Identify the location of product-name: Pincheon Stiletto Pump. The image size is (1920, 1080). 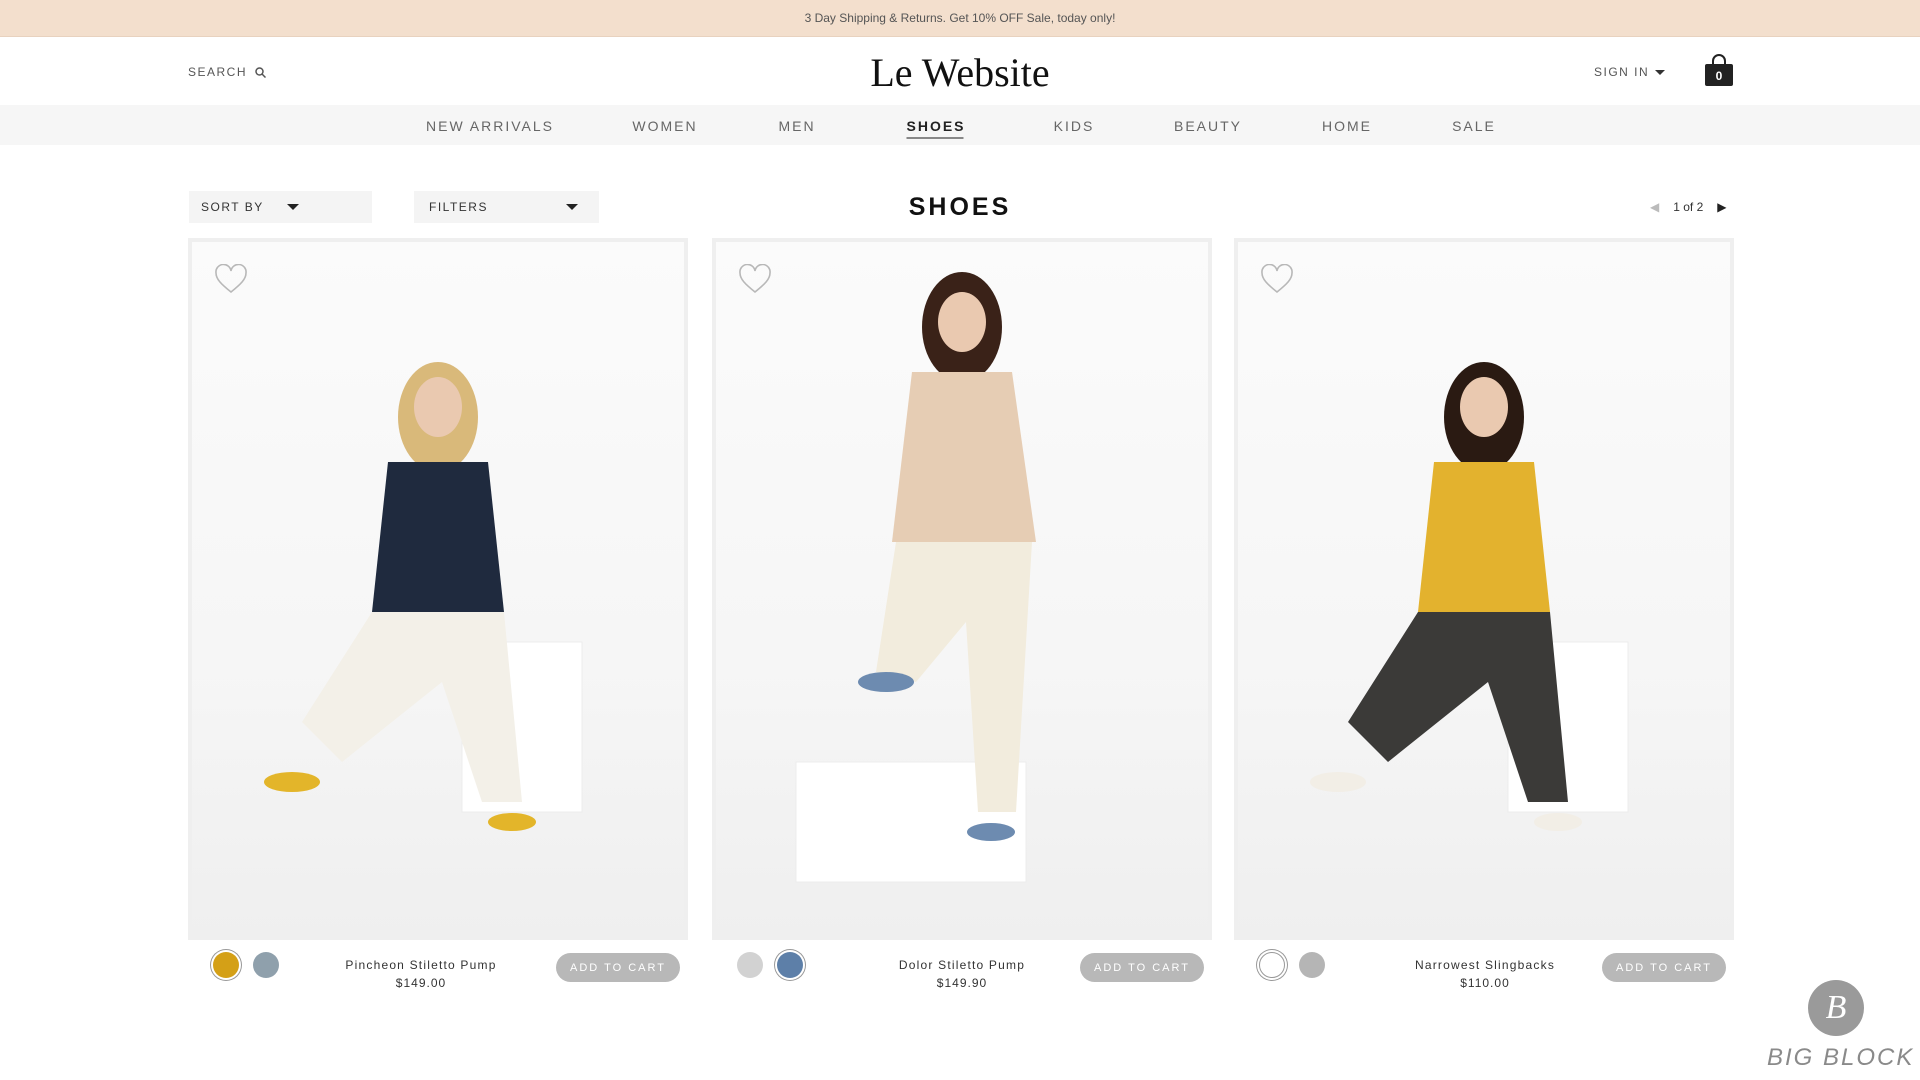
(421, 965).